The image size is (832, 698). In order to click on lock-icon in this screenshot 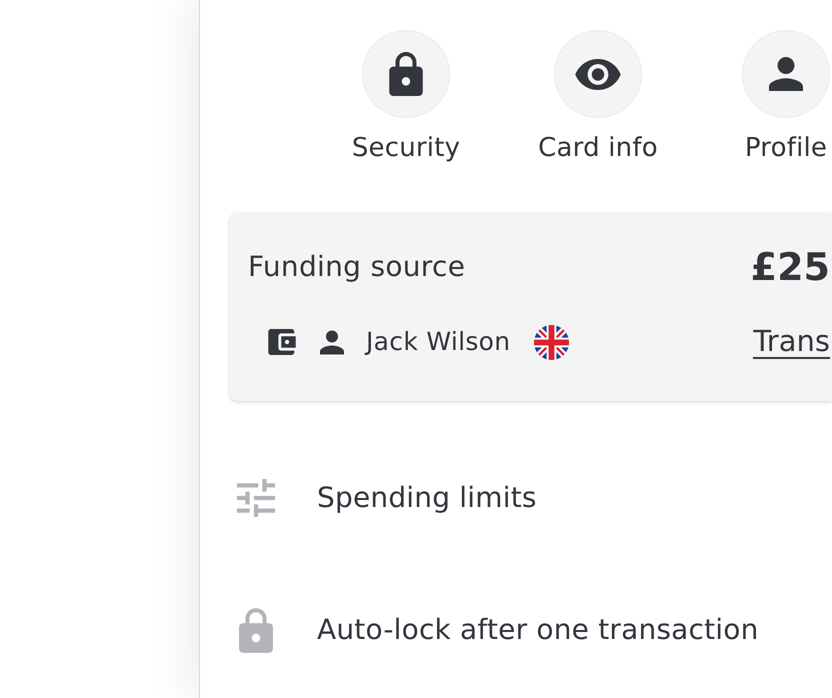, I will do `click(256, 630)`.